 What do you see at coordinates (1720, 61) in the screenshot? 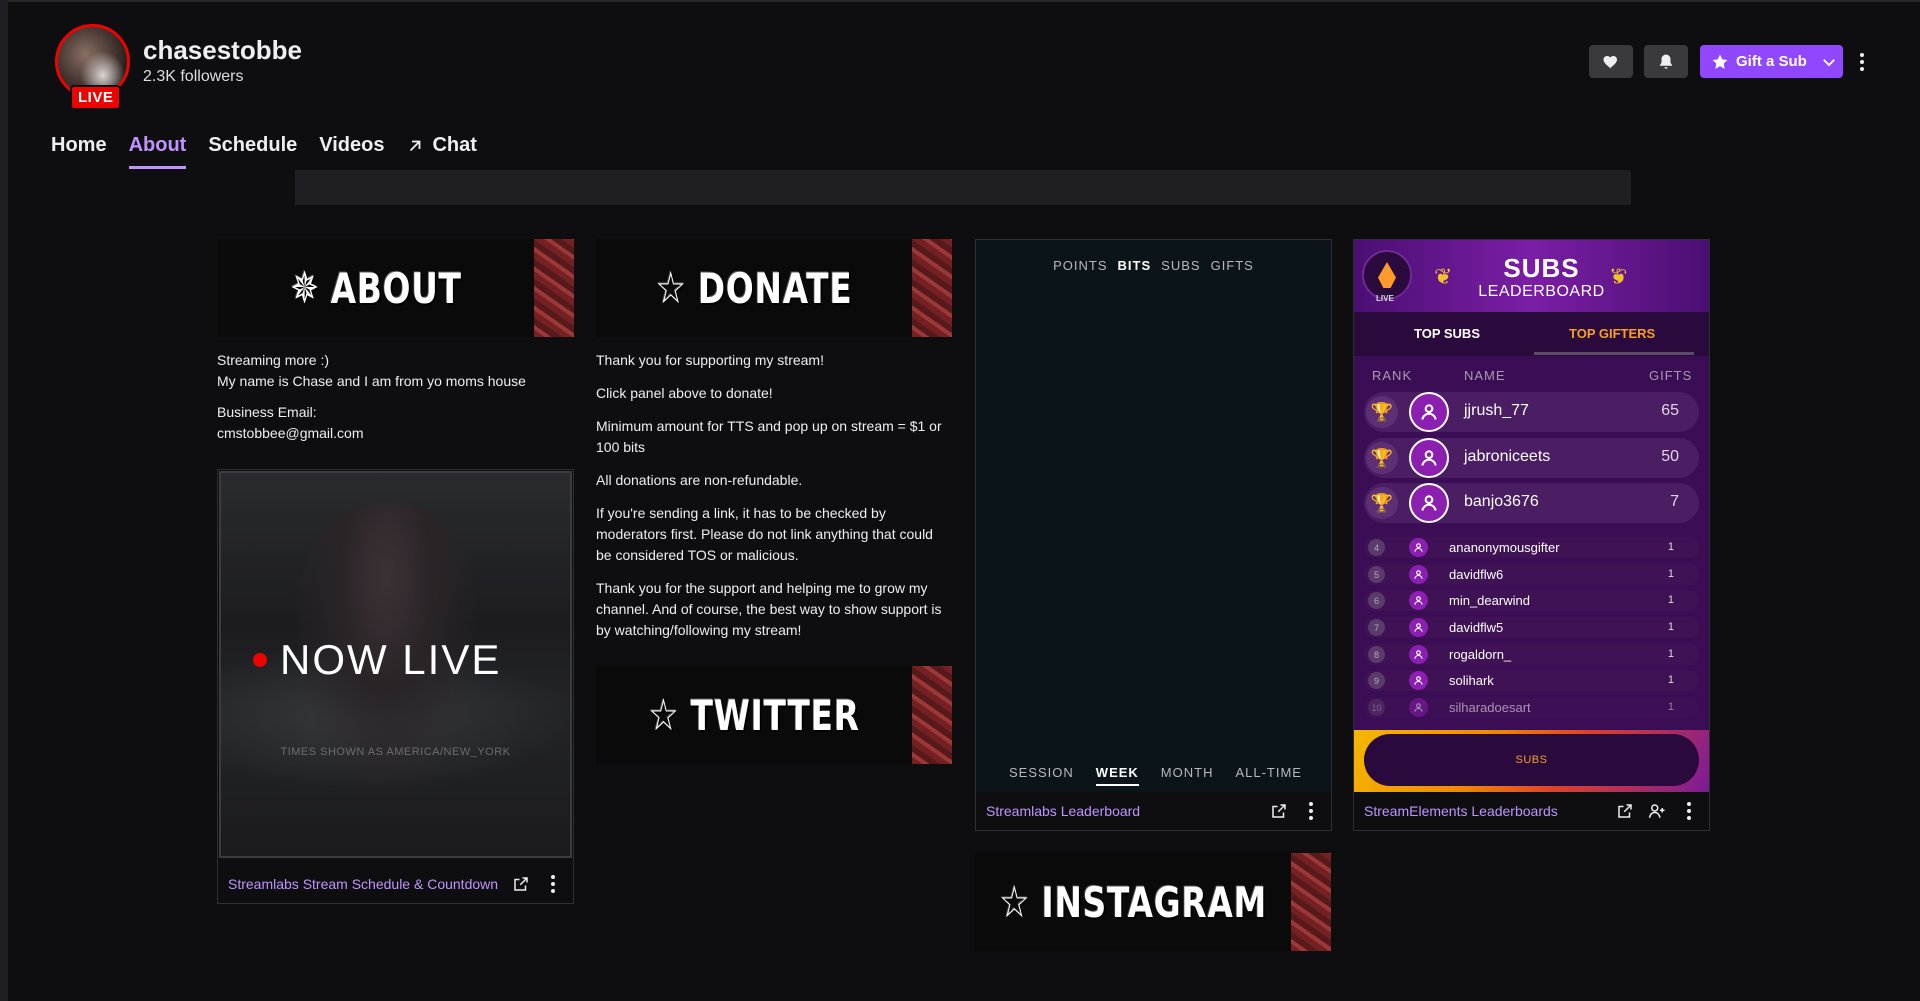
I see `star-icon` at bounding box center [1720, 61].